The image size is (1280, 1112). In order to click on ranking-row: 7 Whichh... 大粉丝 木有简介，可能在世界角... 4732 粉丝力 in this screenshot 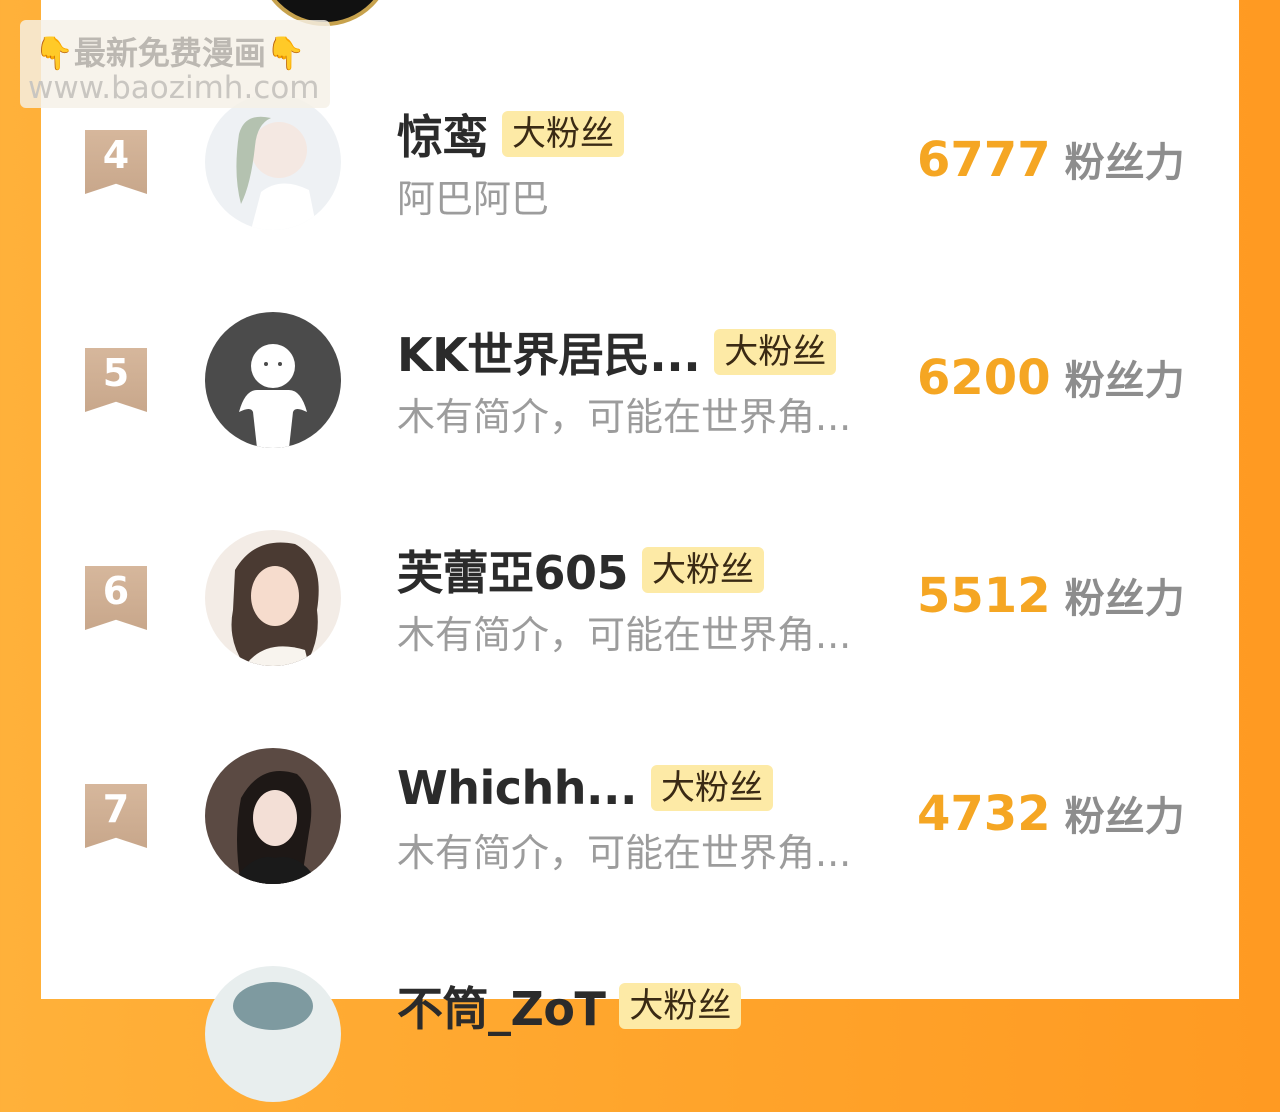, I will do `click(640, 819)`.